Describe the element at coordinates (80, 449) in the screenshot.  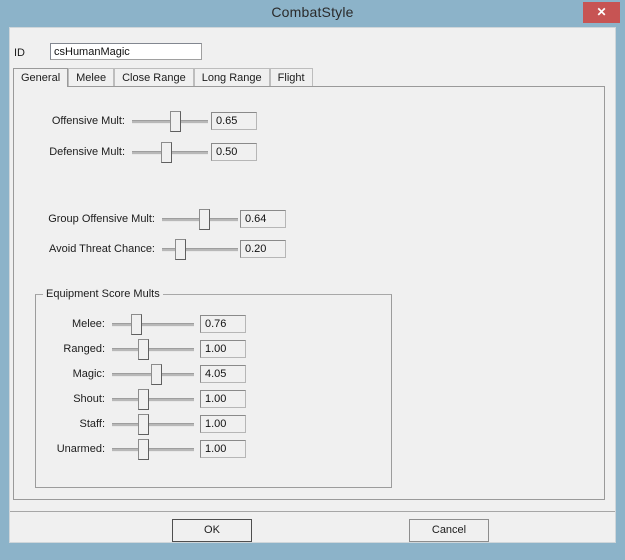
I see `unarmed-label: Unarmed:` at that location.